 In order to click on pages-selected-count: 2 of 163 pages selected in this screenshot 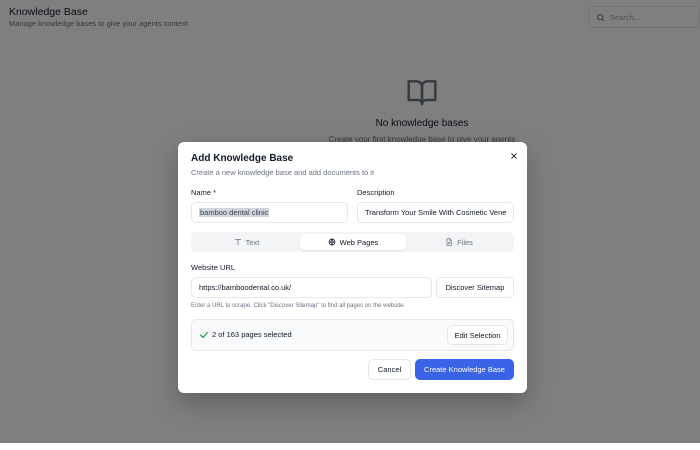, I will do `click(252, 334)`.